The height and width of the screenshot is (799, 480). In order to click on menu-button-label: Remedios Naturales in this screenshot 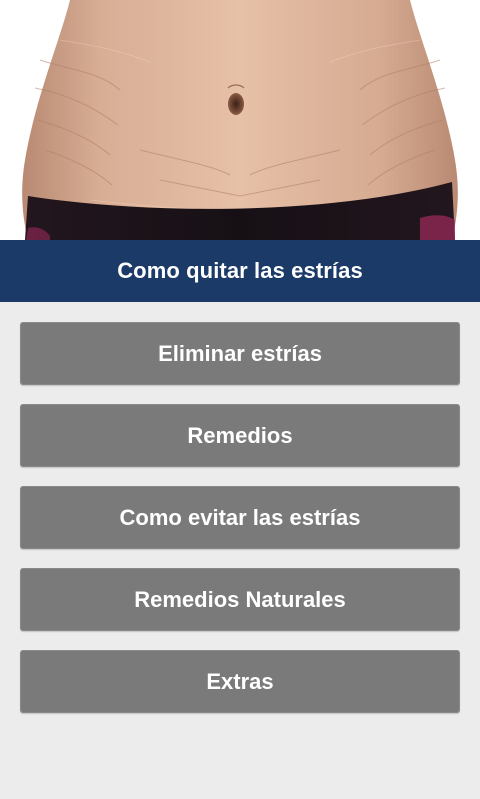, I will do `click(240, 599)`.